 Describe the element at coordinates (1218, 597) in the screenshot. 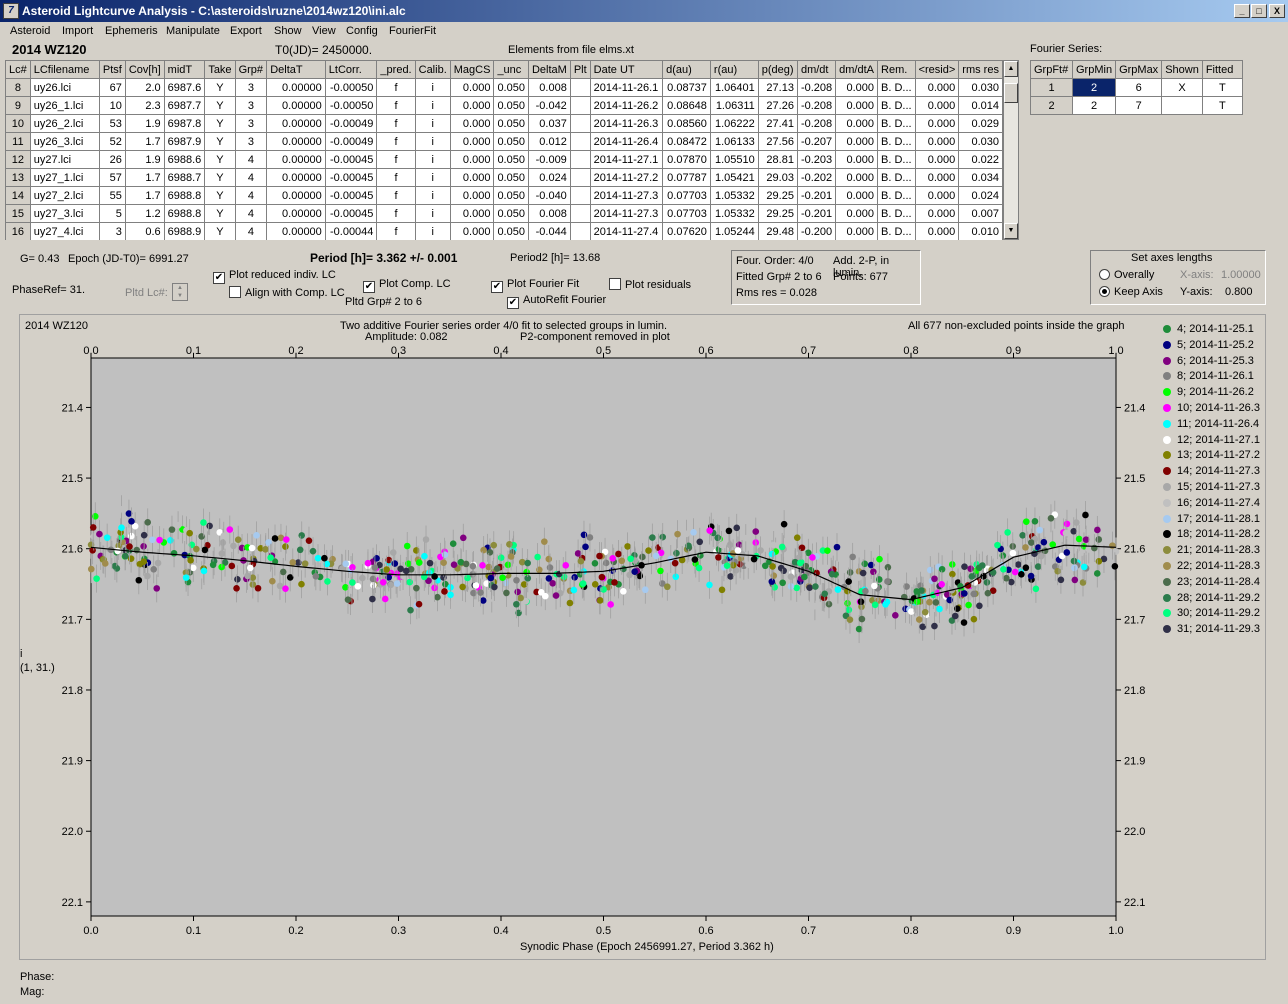

I see `legend-label: 28; 2014-11-29.2` at that location.